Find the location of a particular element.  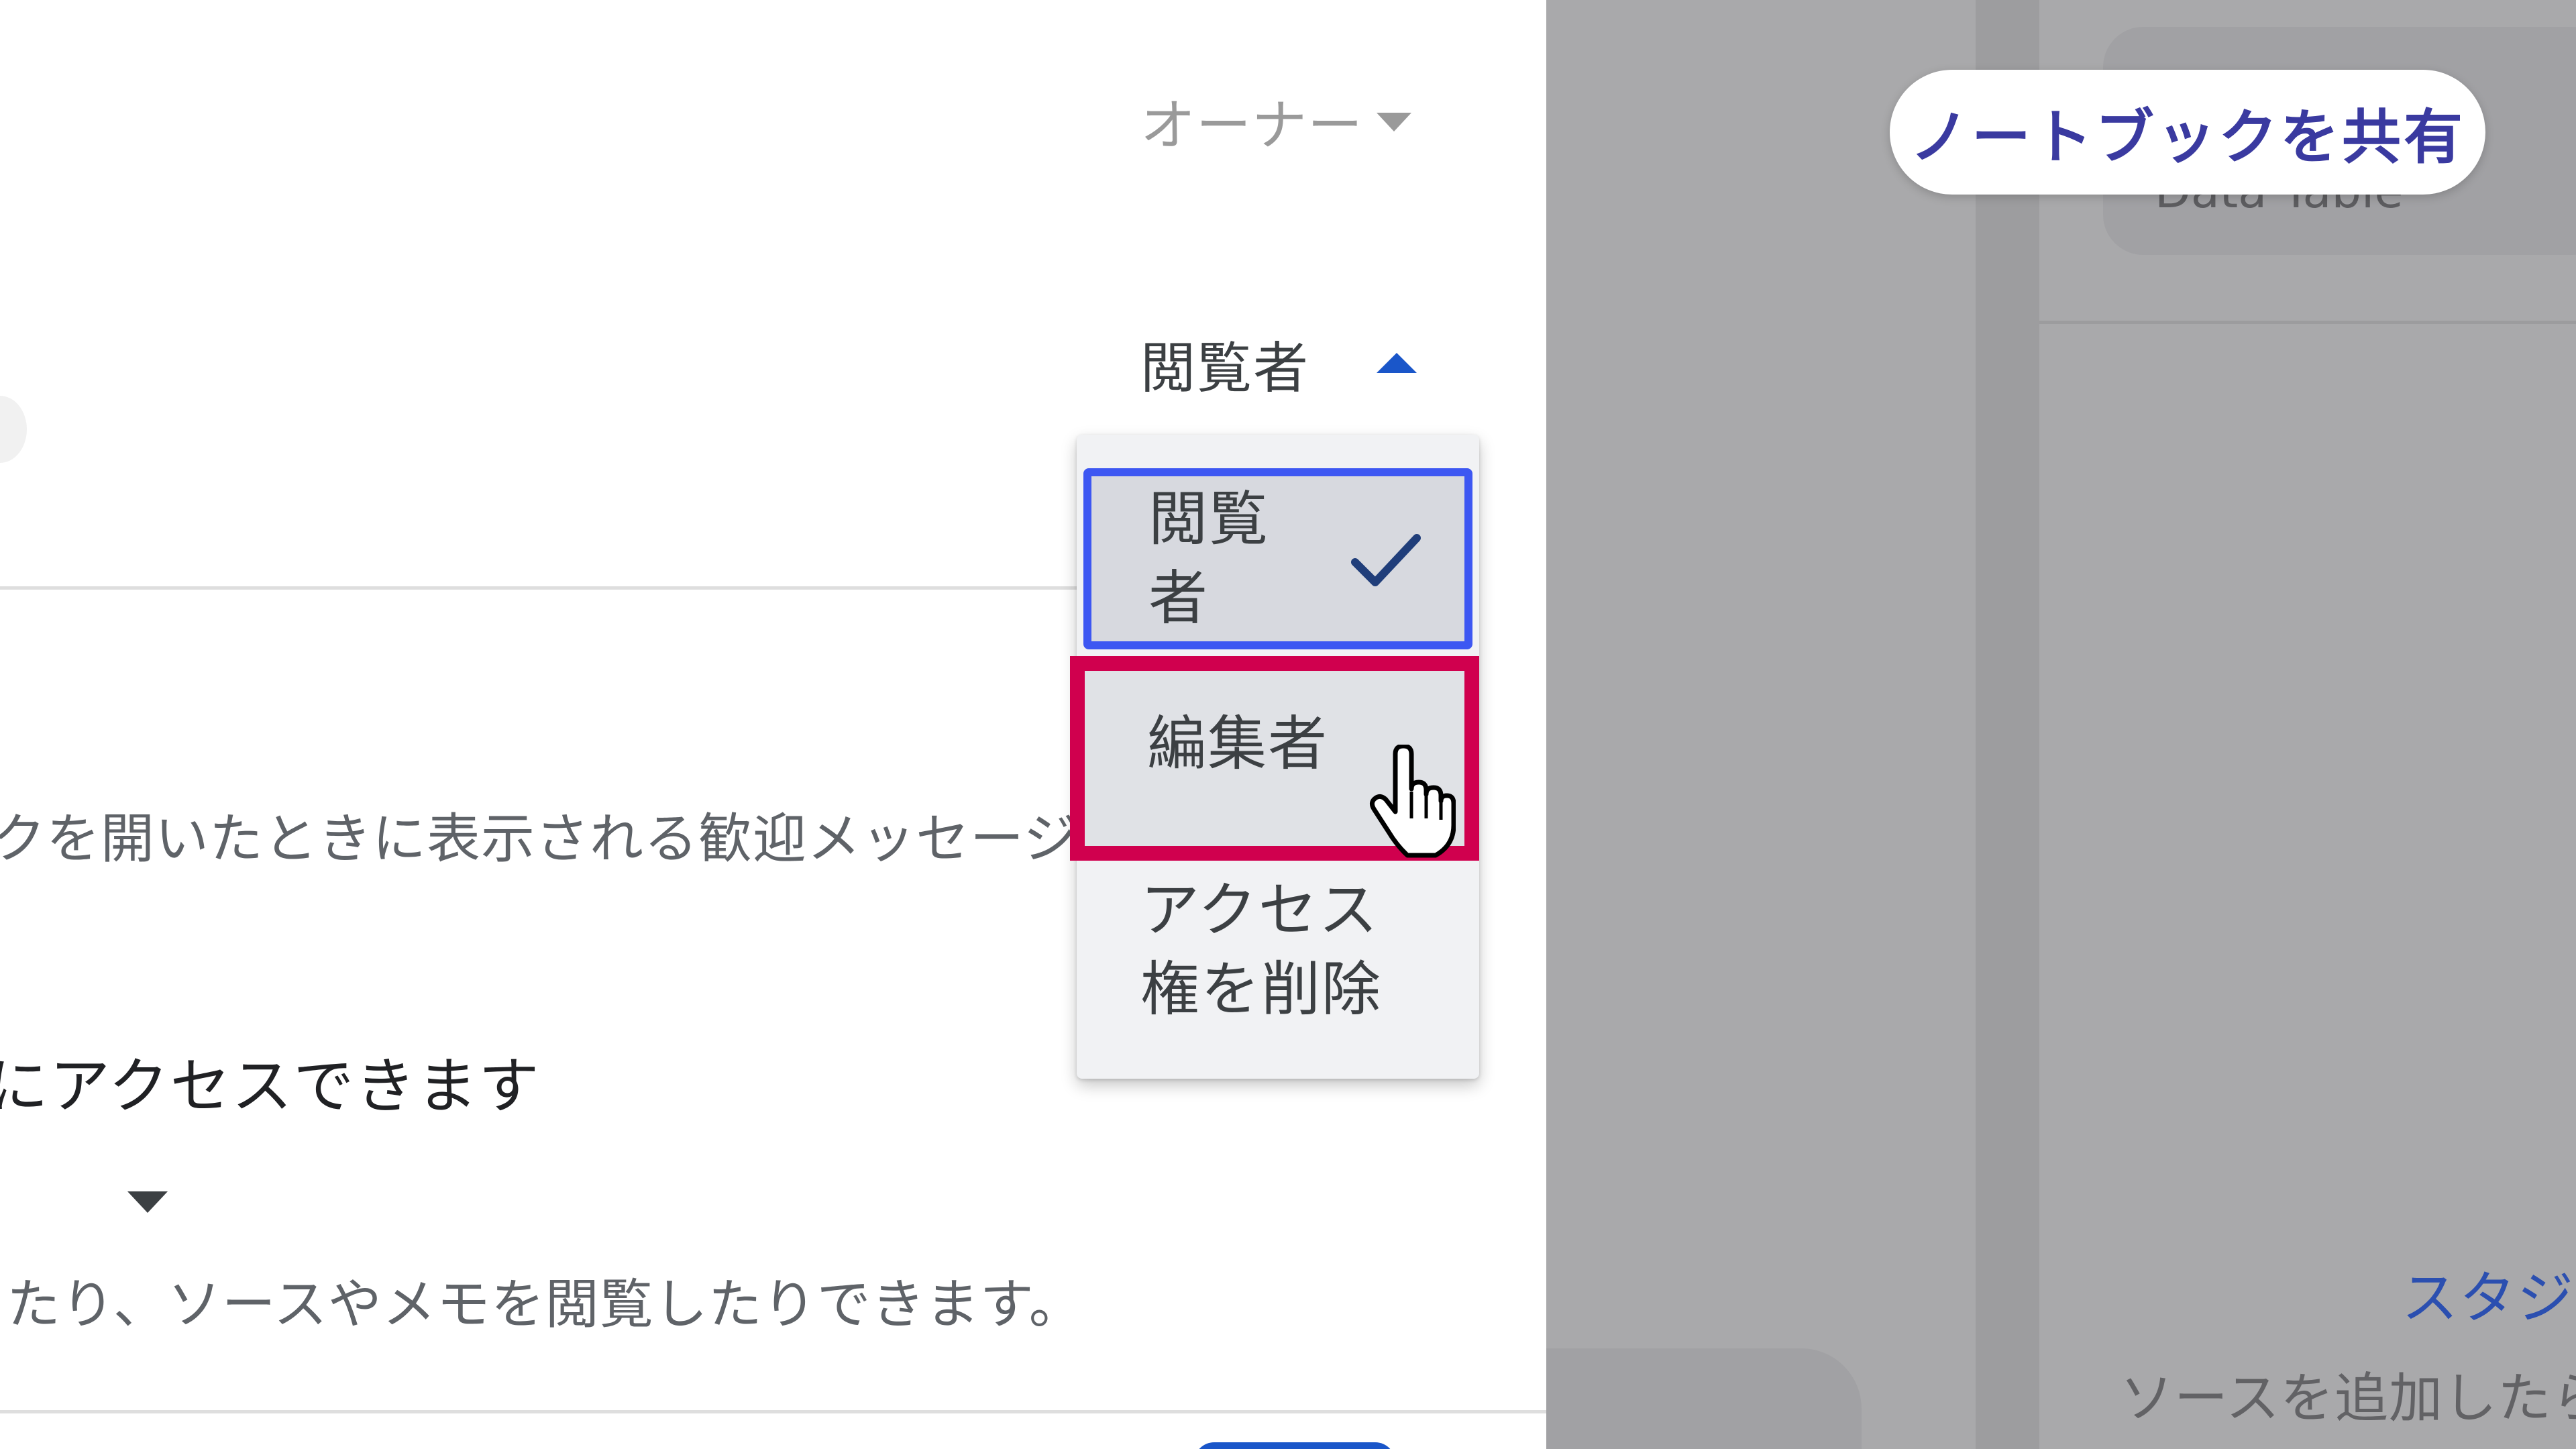

chevron-up-icon is located at coordinates (1397, 363).